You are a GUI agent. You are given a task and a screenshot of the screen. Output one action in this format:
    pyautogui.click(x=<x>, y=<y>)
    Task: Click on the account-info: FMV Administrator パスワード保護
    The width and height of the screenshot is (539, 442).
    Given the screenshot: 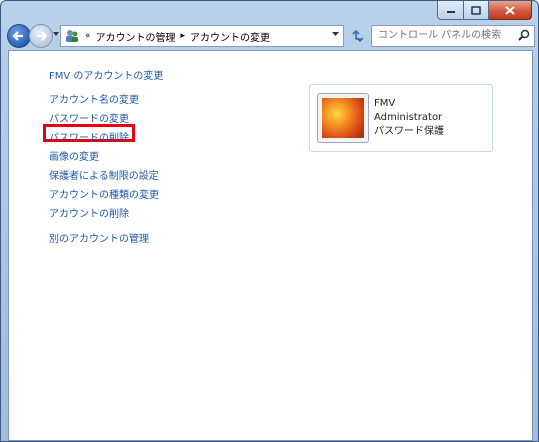 What is the action you would take?
    pyautogui.click(x=409, y=118)
    